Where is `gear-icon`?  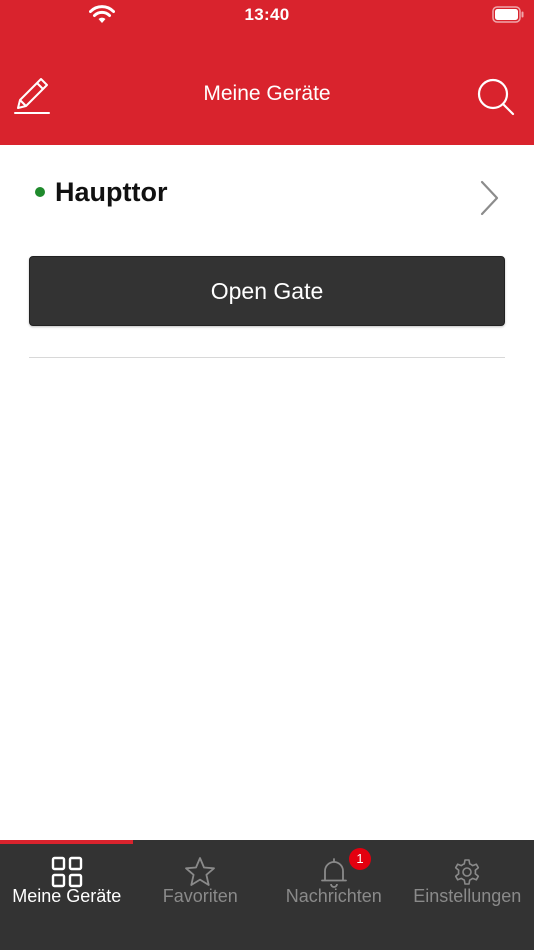
gear-icon is located at coordinates (467, 872).